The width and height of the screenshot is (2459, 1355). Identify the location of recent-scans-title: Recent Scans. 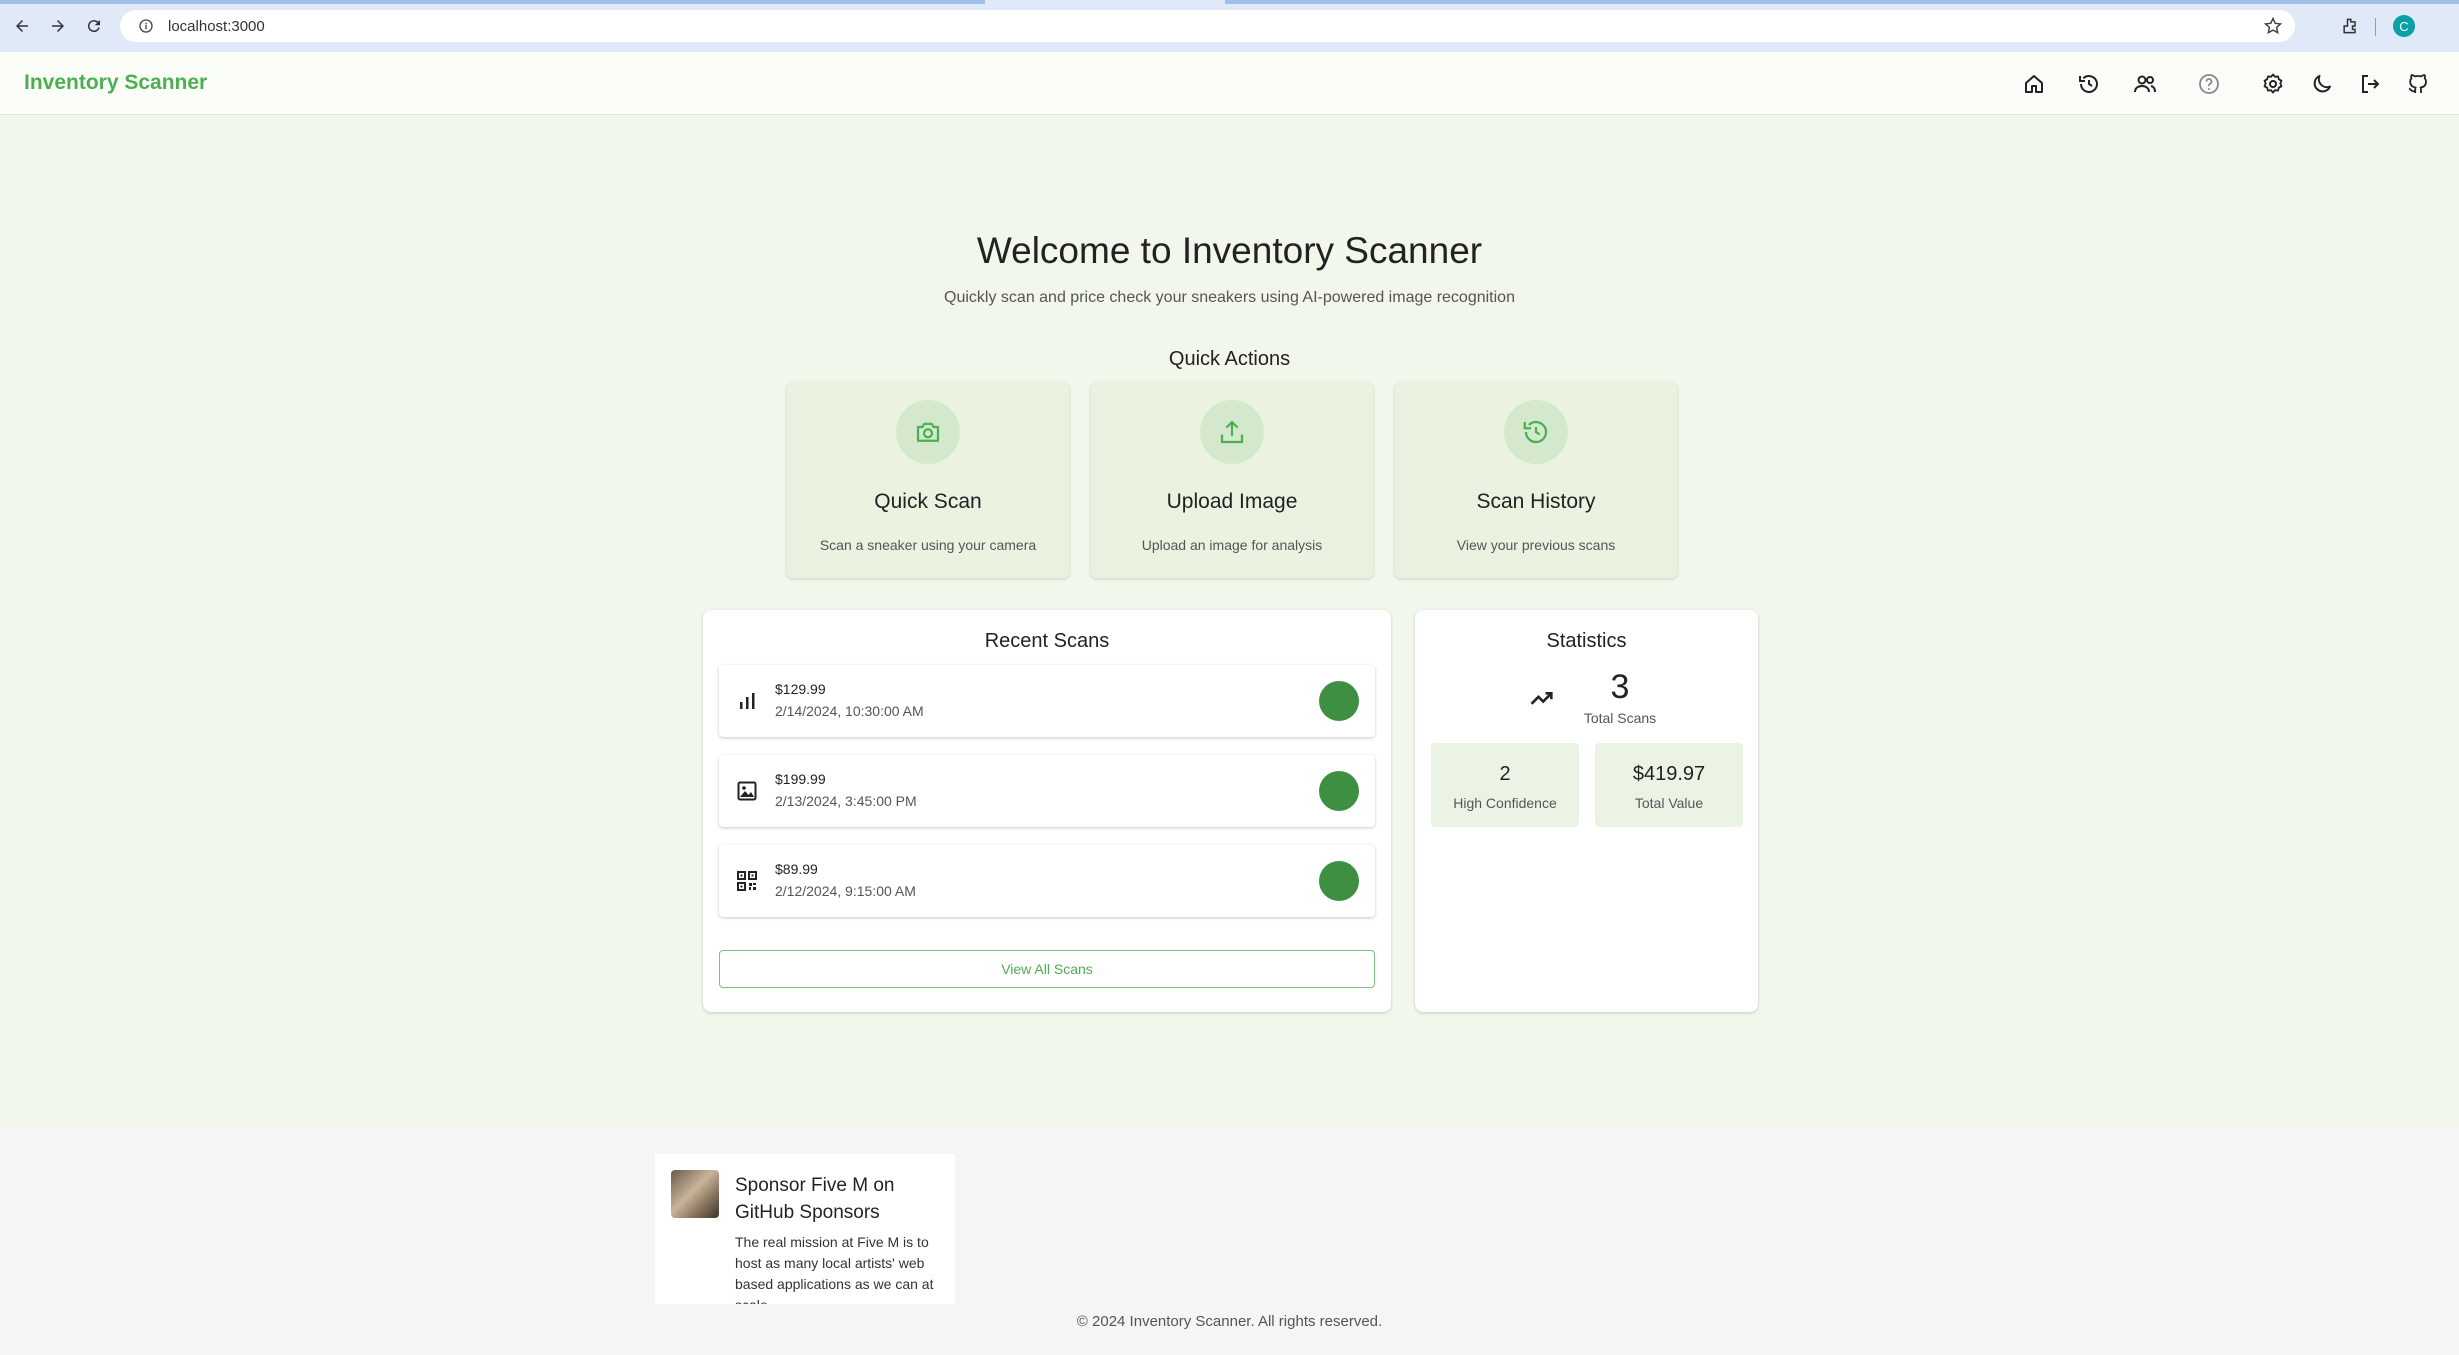
(1047, 641).